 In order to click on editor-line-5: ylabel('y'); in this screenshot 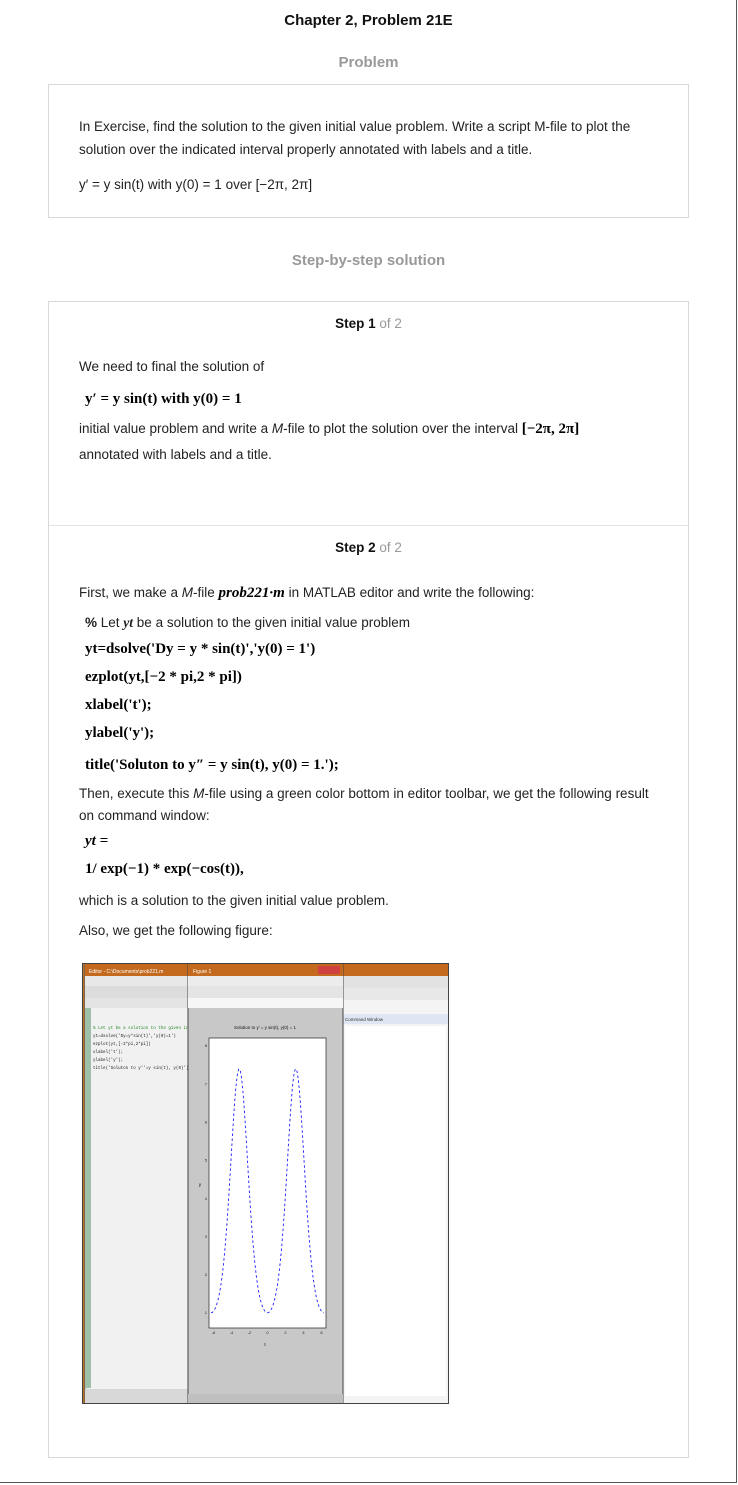, I will do `click(108, 1060)`.